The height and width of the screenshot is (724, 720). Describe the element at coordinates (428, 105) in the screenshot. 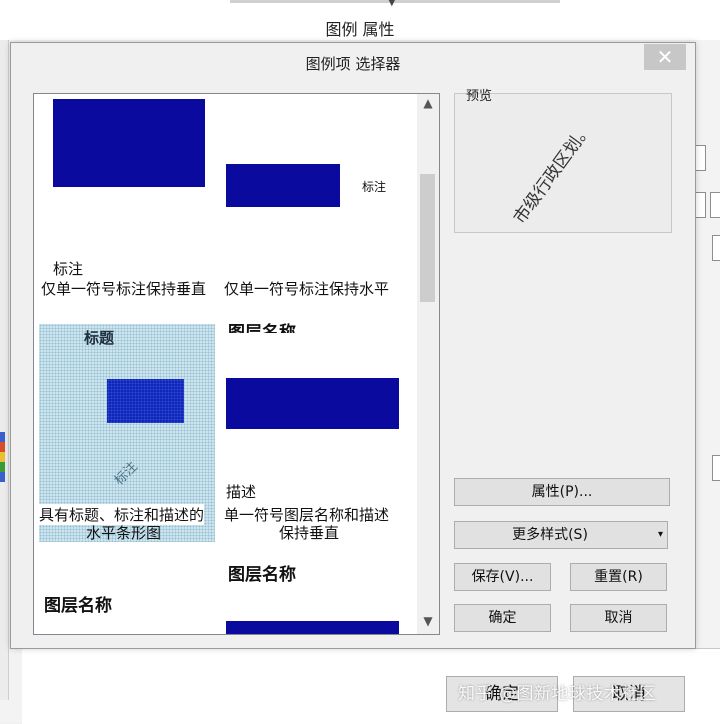

I see `scroll-up-icon: ▲` at that location.